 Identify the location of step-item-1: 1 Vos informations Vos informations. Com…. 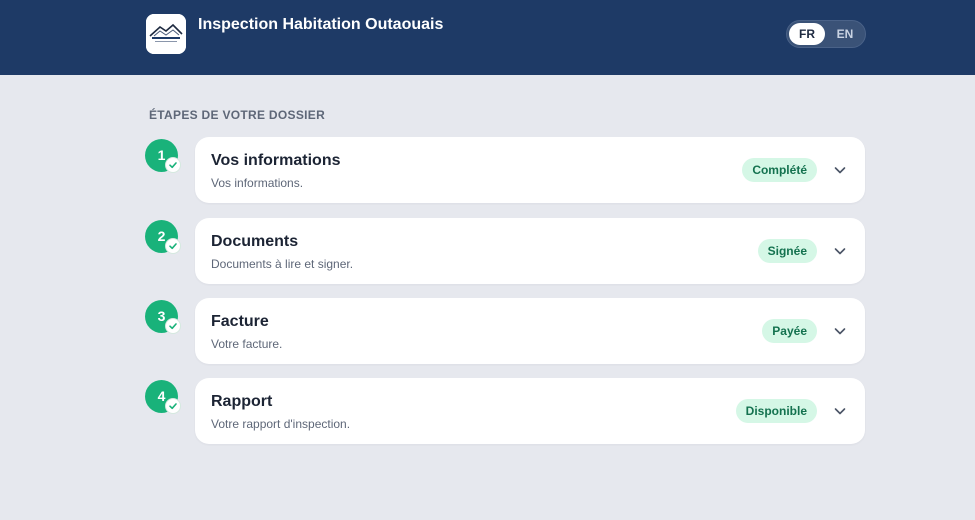
(505, 170).